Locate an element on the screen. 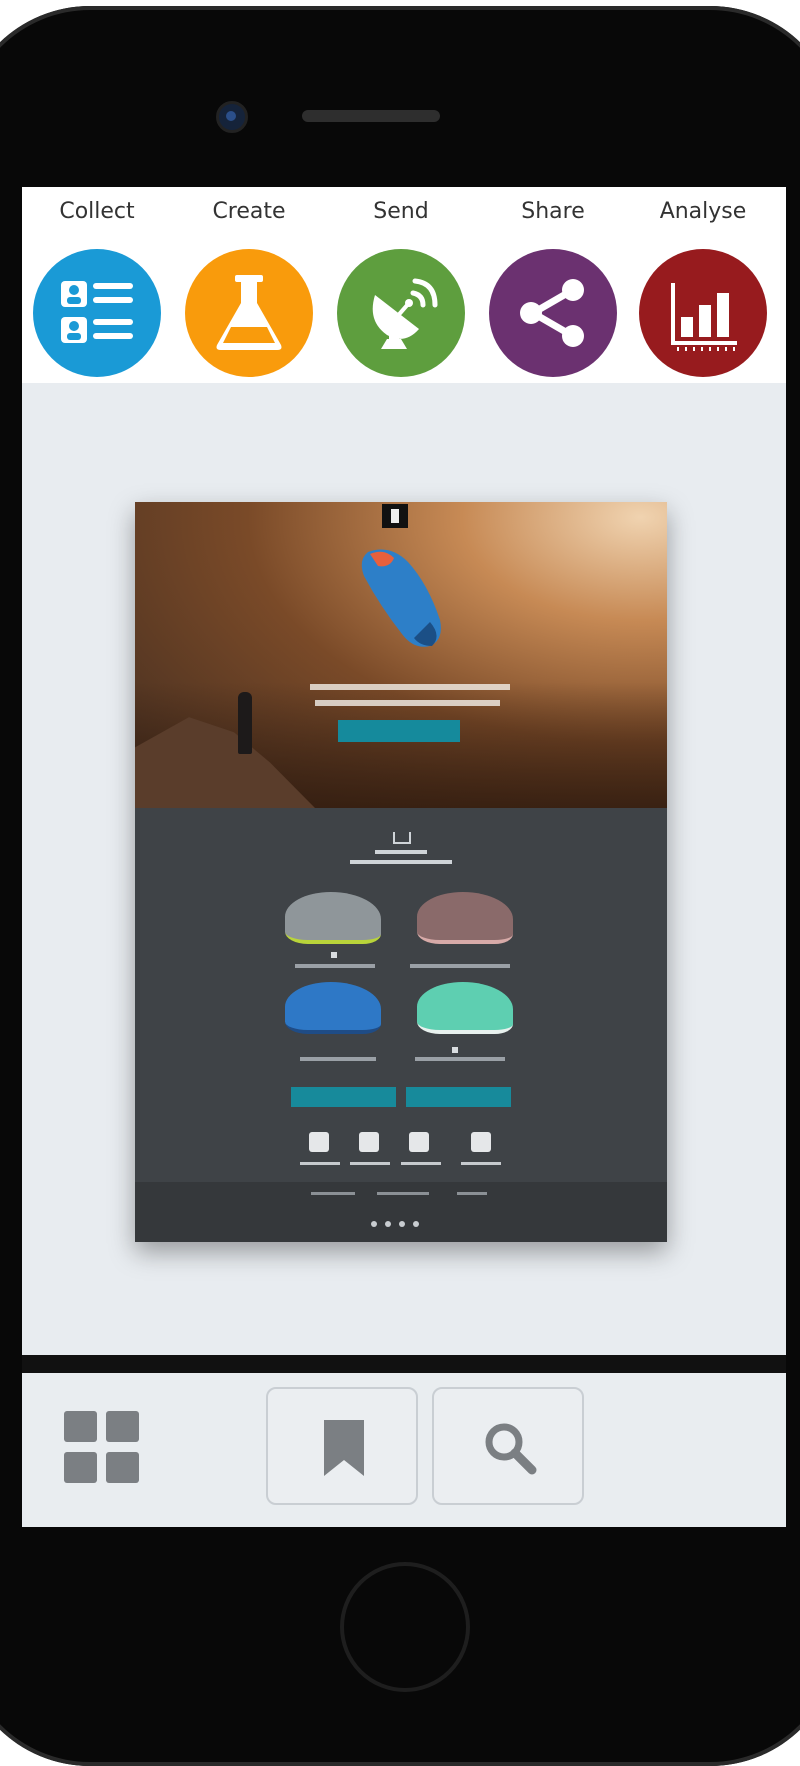 Image resolution: width=800 pixels, height=1766 pixels. lock-icon is located at coordinates (319, 1142).